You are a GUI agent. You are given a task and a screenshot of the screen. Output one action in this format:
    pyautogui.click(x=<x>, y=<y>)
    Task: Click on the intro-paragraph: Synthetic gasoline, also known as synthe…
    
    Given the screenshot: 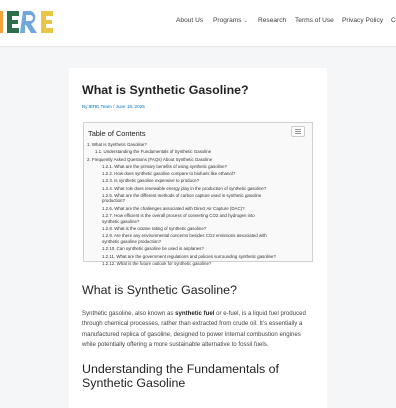 What is the action you would take?
    pyautogui.click(x=198, y=330)
    